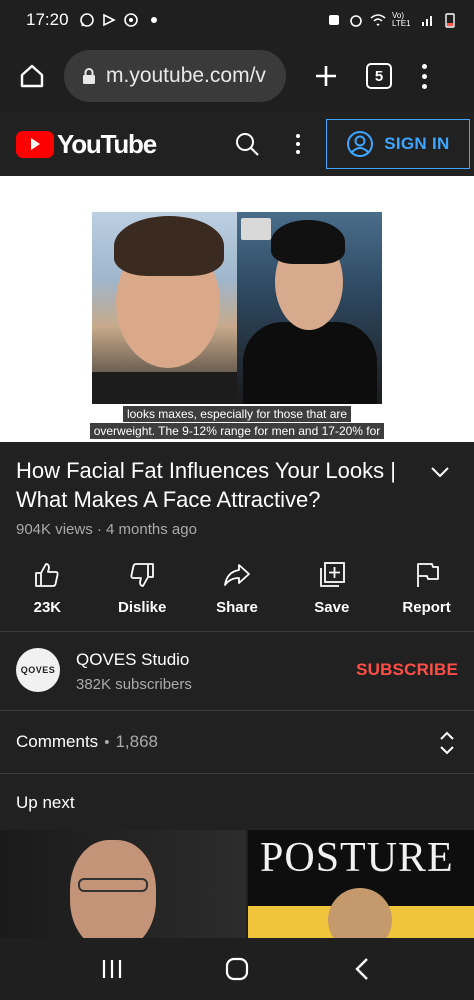 Image resolution: width=474 pixels, height=1000 pixels. Describe the element at coordinates (47, 607) in the screenshot. I see `like-count: 23K` at that location.